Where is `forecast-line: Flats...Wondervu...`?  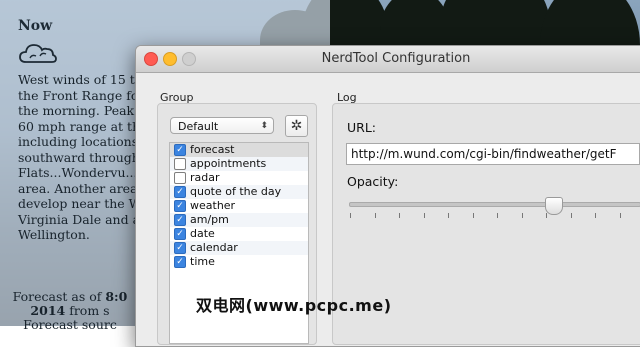 forecast-line: Flats...Wondervu... is located at coordinates (78, 172).